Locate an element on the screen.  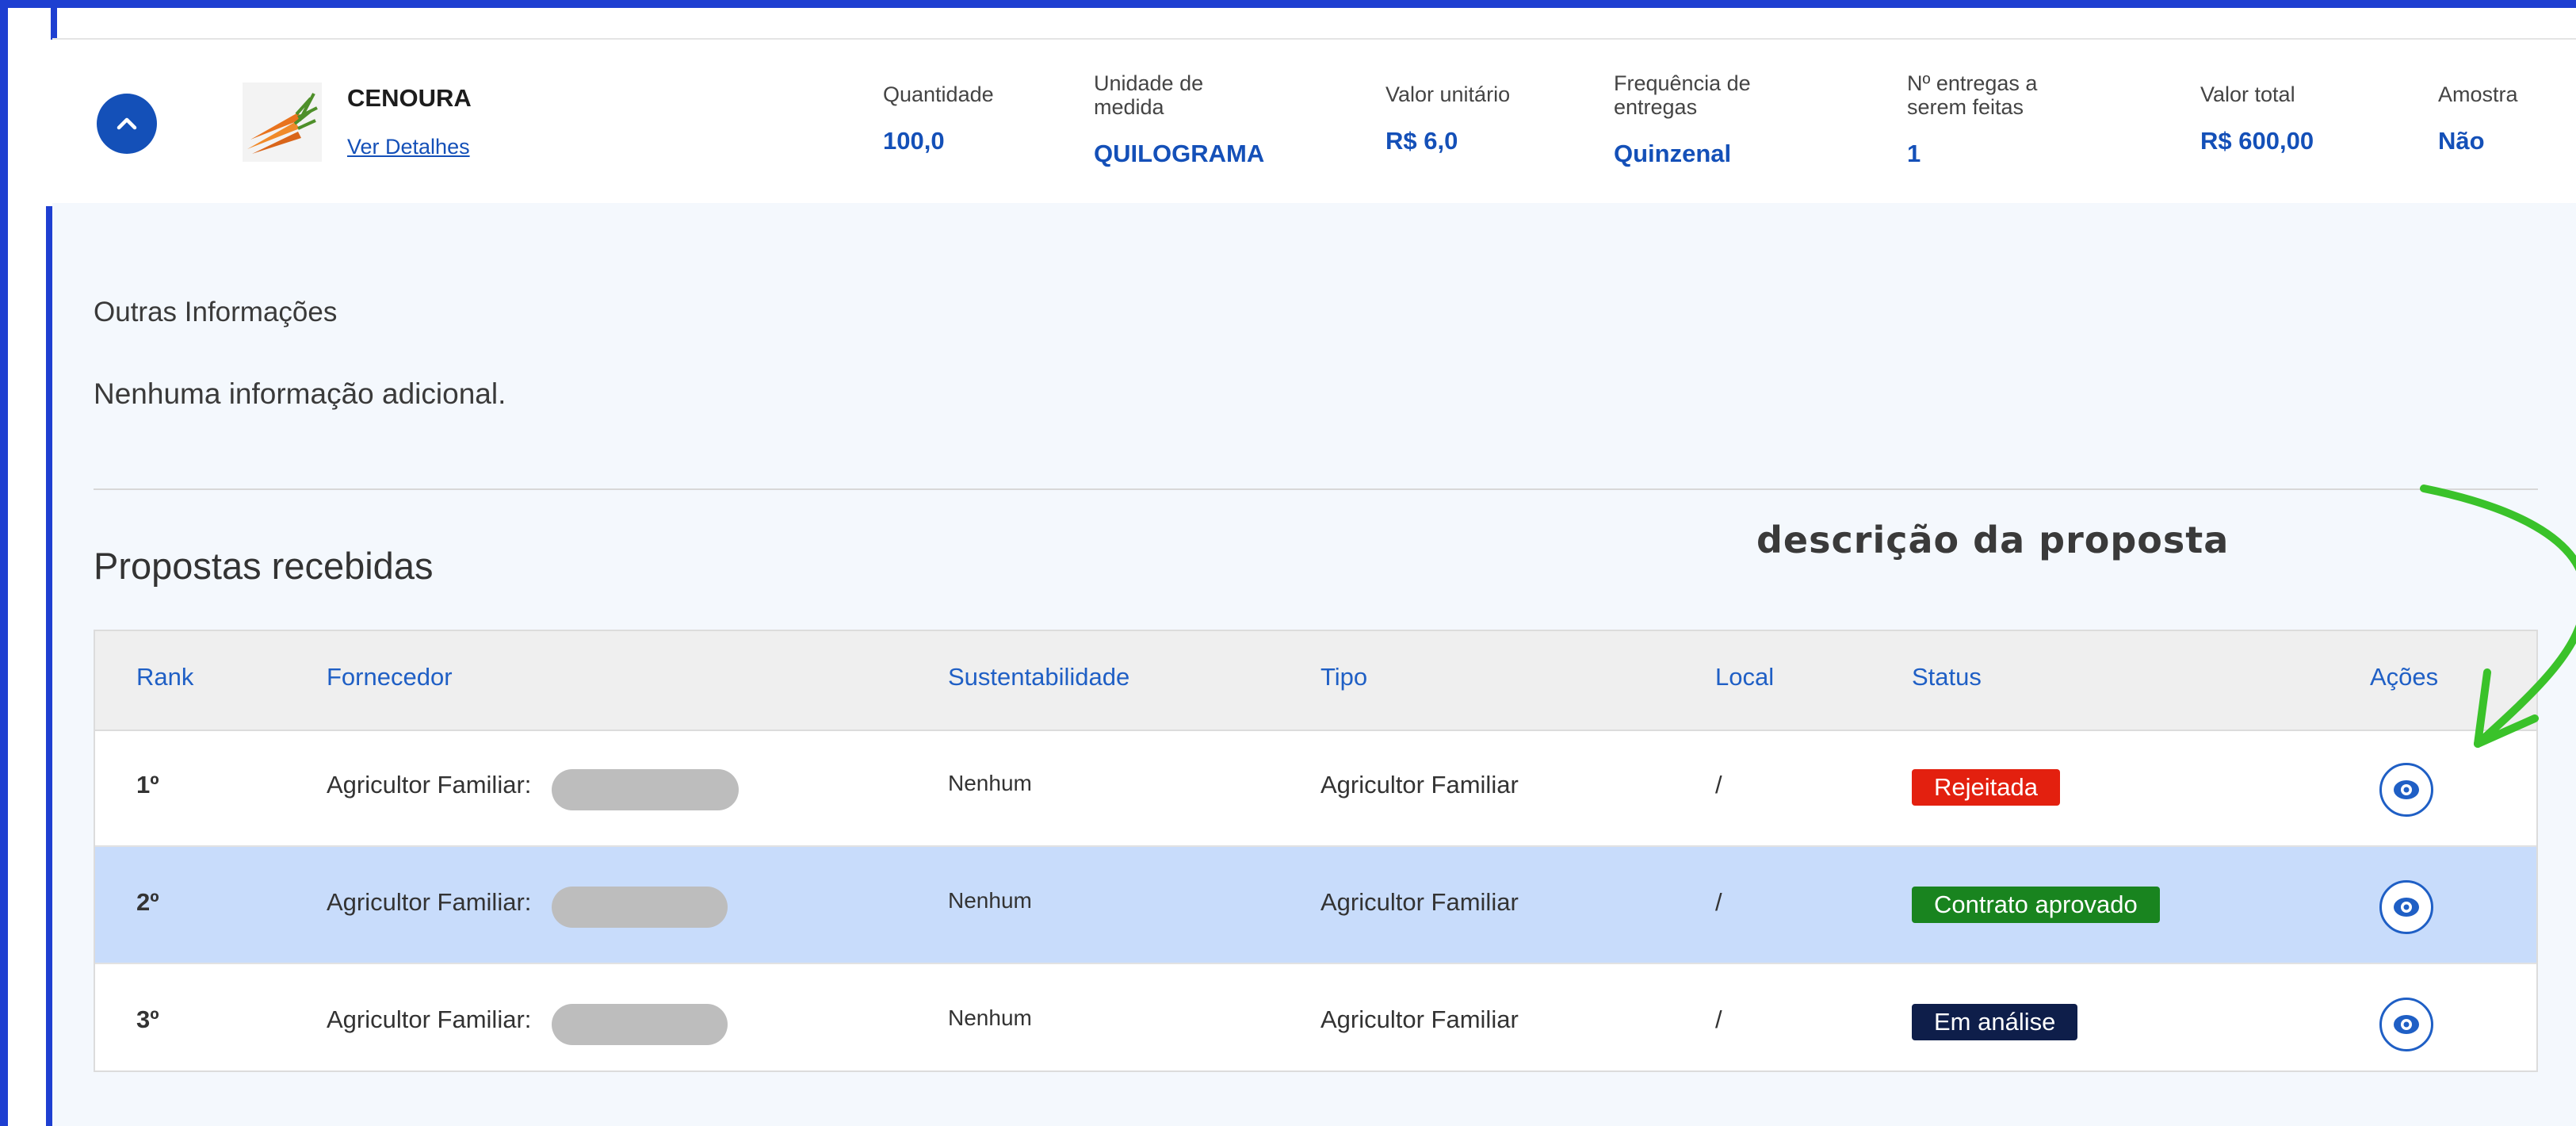
other-info-text: Nenhuma informação adicional. is located at coordinates (300, 393).